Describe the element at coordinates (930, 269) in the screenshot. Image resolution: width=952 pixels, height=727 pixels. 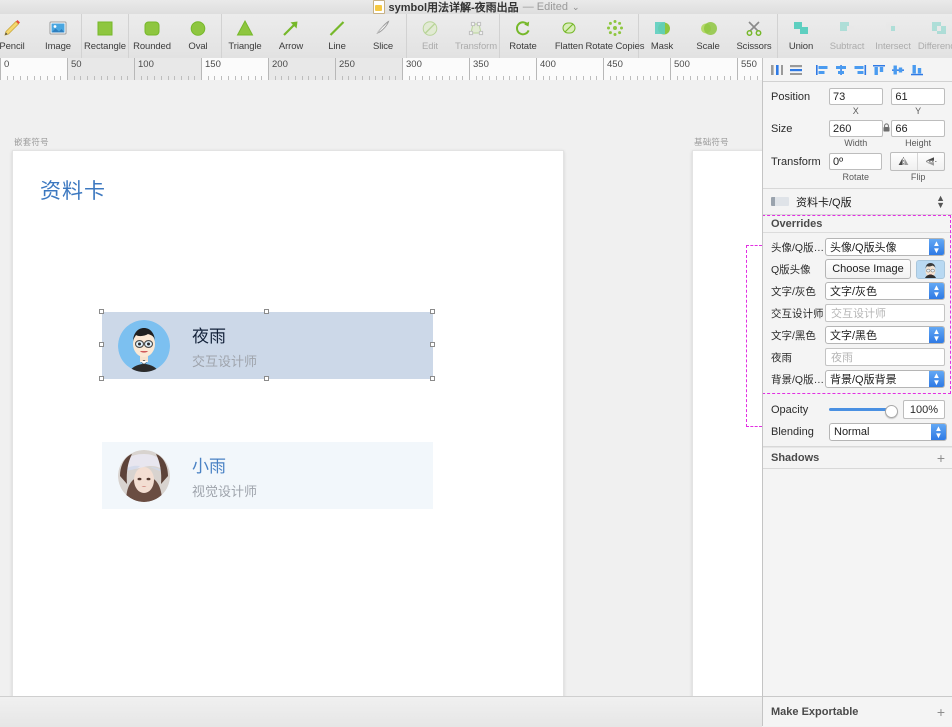
I see `avatar-thumbnail-icon` at that location.